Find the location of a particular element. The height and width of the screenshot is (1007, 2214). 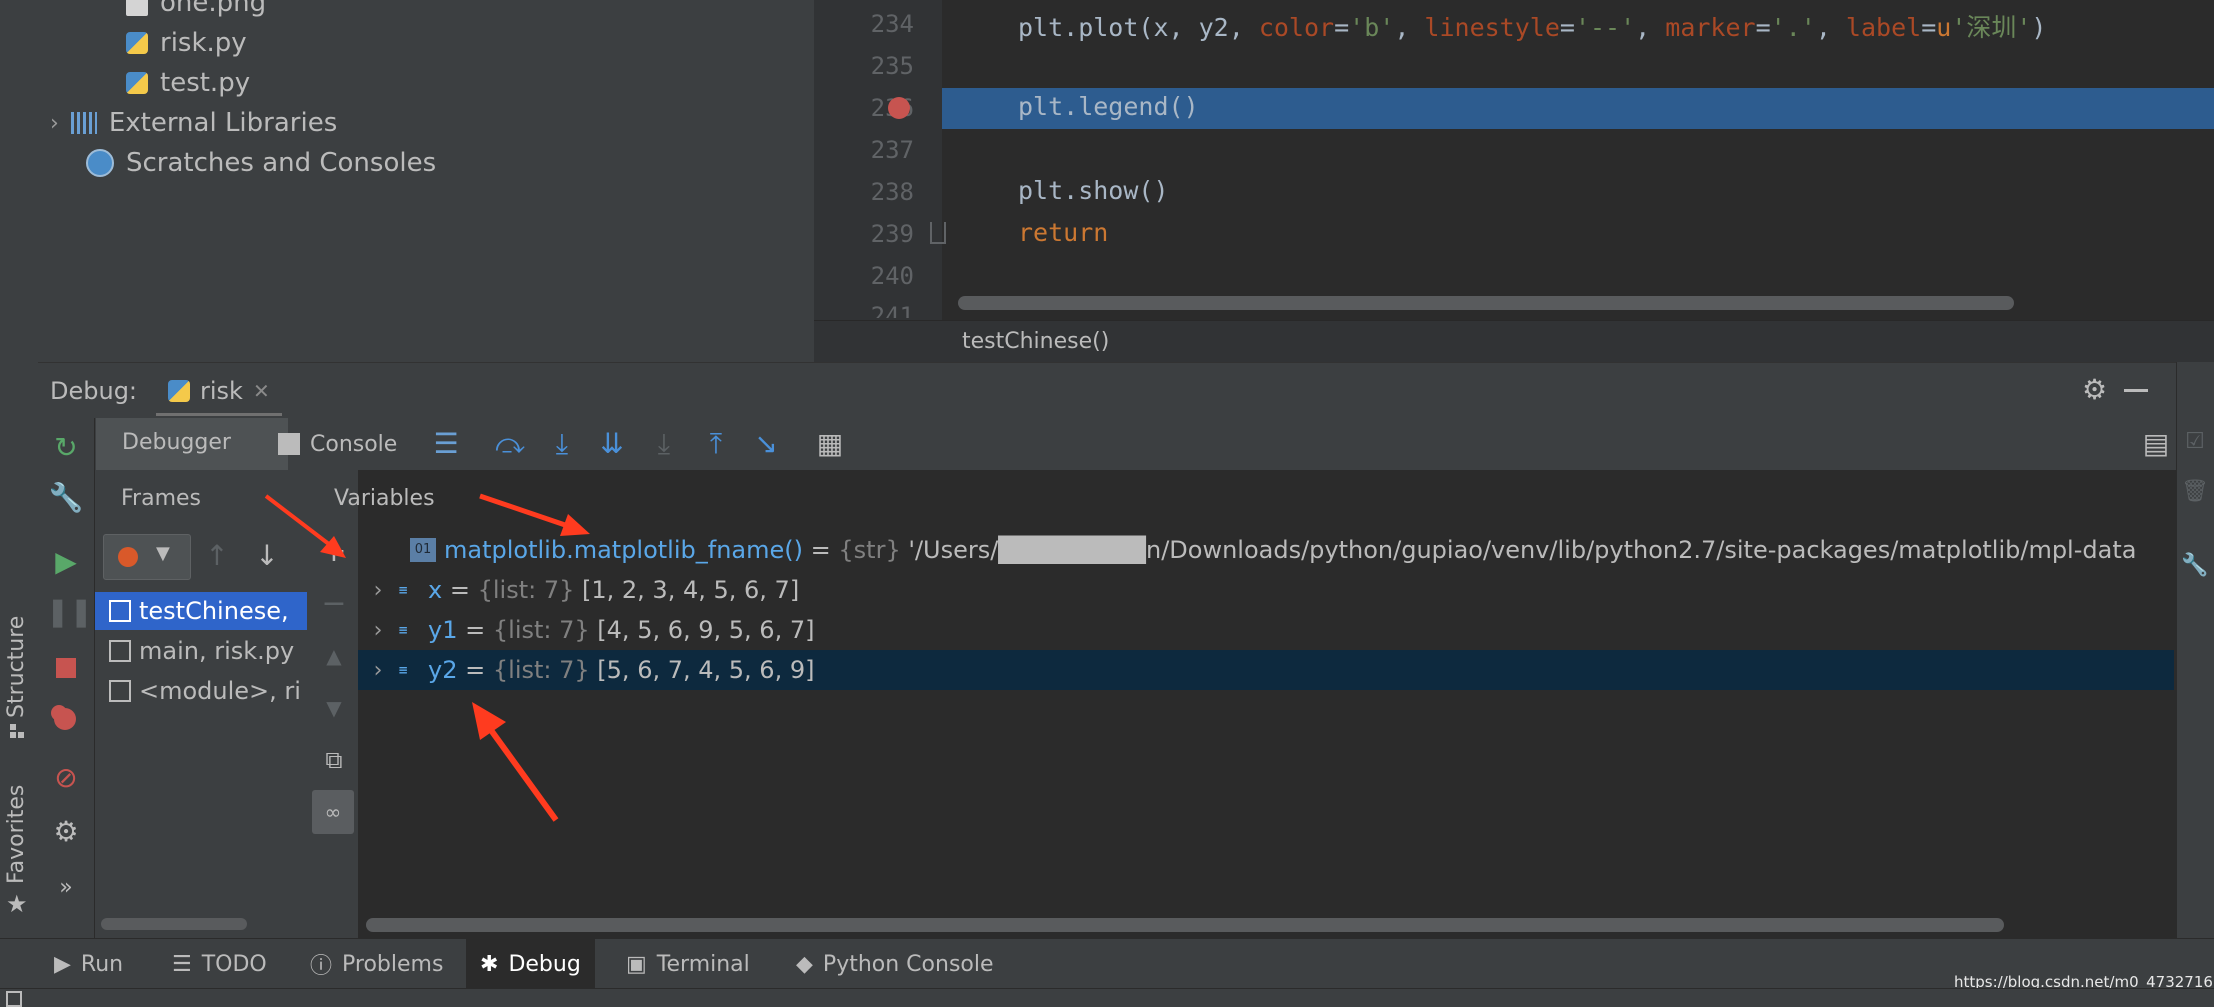

tab-label: Problems is located at coordinates (393, 964).